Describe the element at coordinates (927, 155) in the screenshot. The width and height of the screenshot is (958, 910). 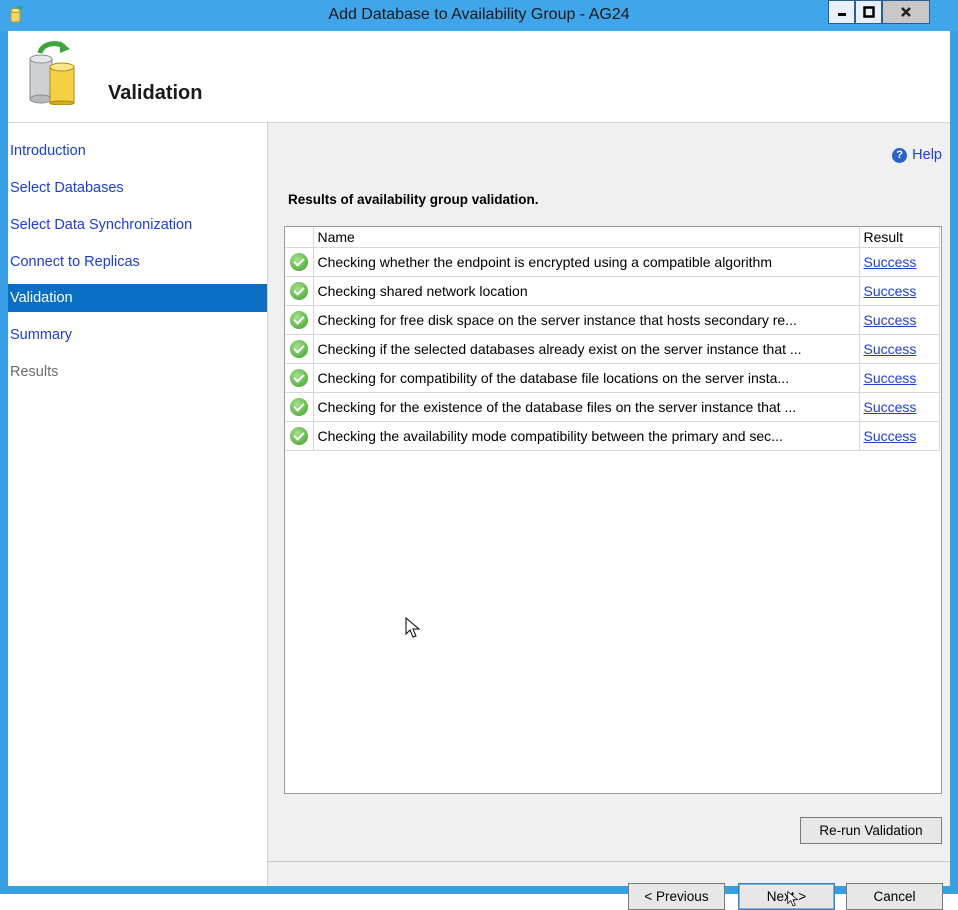
I see `help-label: Help` at that location.